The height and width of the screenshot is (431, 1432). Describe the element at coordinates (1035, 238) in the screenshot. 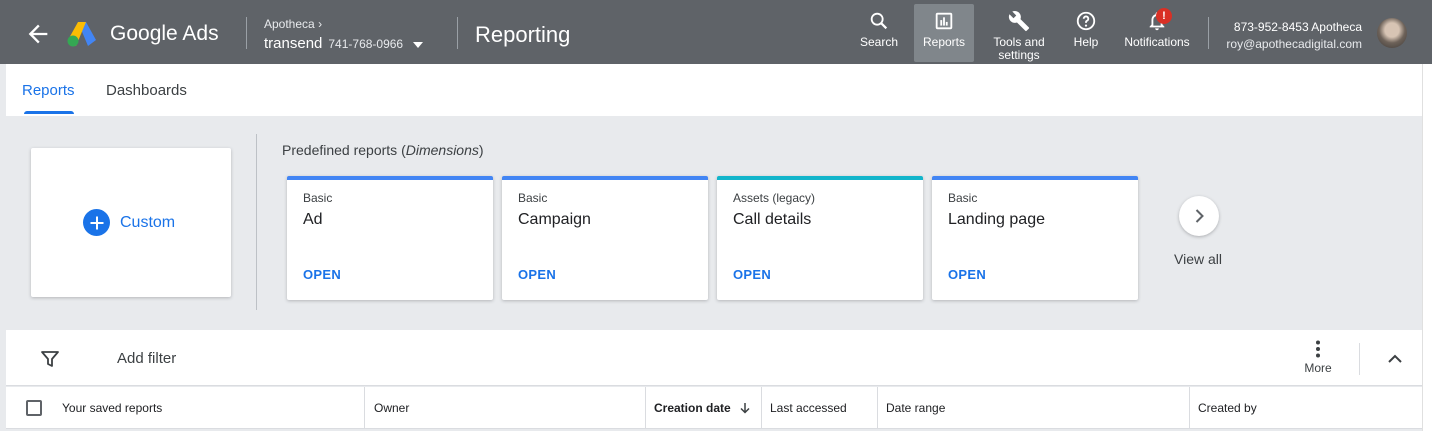

I see `report-card-landing-page: Basic Landing page OPEN` at that location.